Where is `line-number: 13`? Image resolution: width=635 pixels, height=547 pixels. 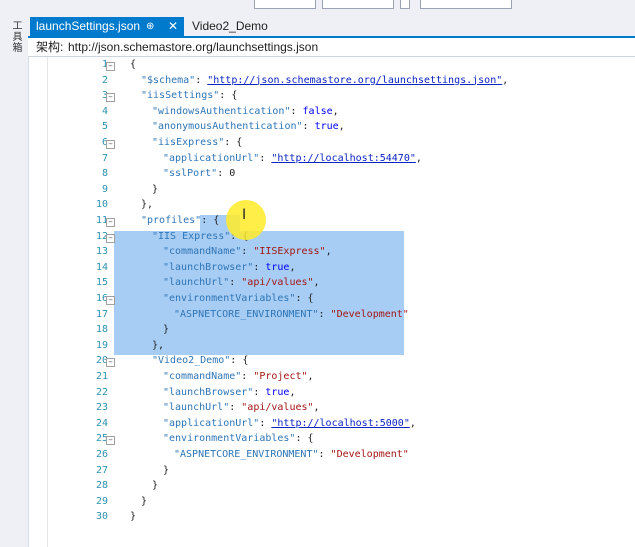
line-number: 13 is located at coordinates (101, 252).